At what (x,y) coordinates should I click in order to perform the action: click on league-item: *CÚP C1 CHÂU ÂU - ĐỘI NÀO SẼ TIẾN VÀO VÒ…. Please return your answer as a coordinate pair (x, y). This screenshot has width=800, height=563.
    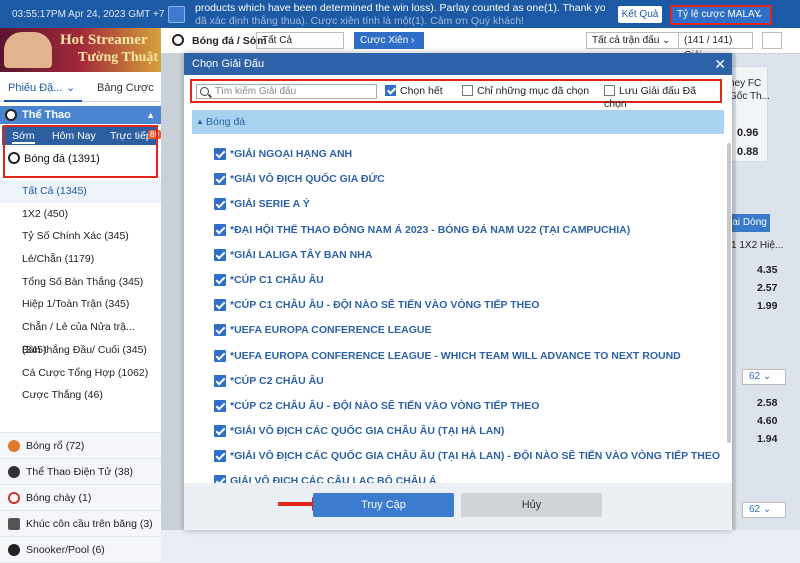
    Looking at the image, I should click on (469, 307).